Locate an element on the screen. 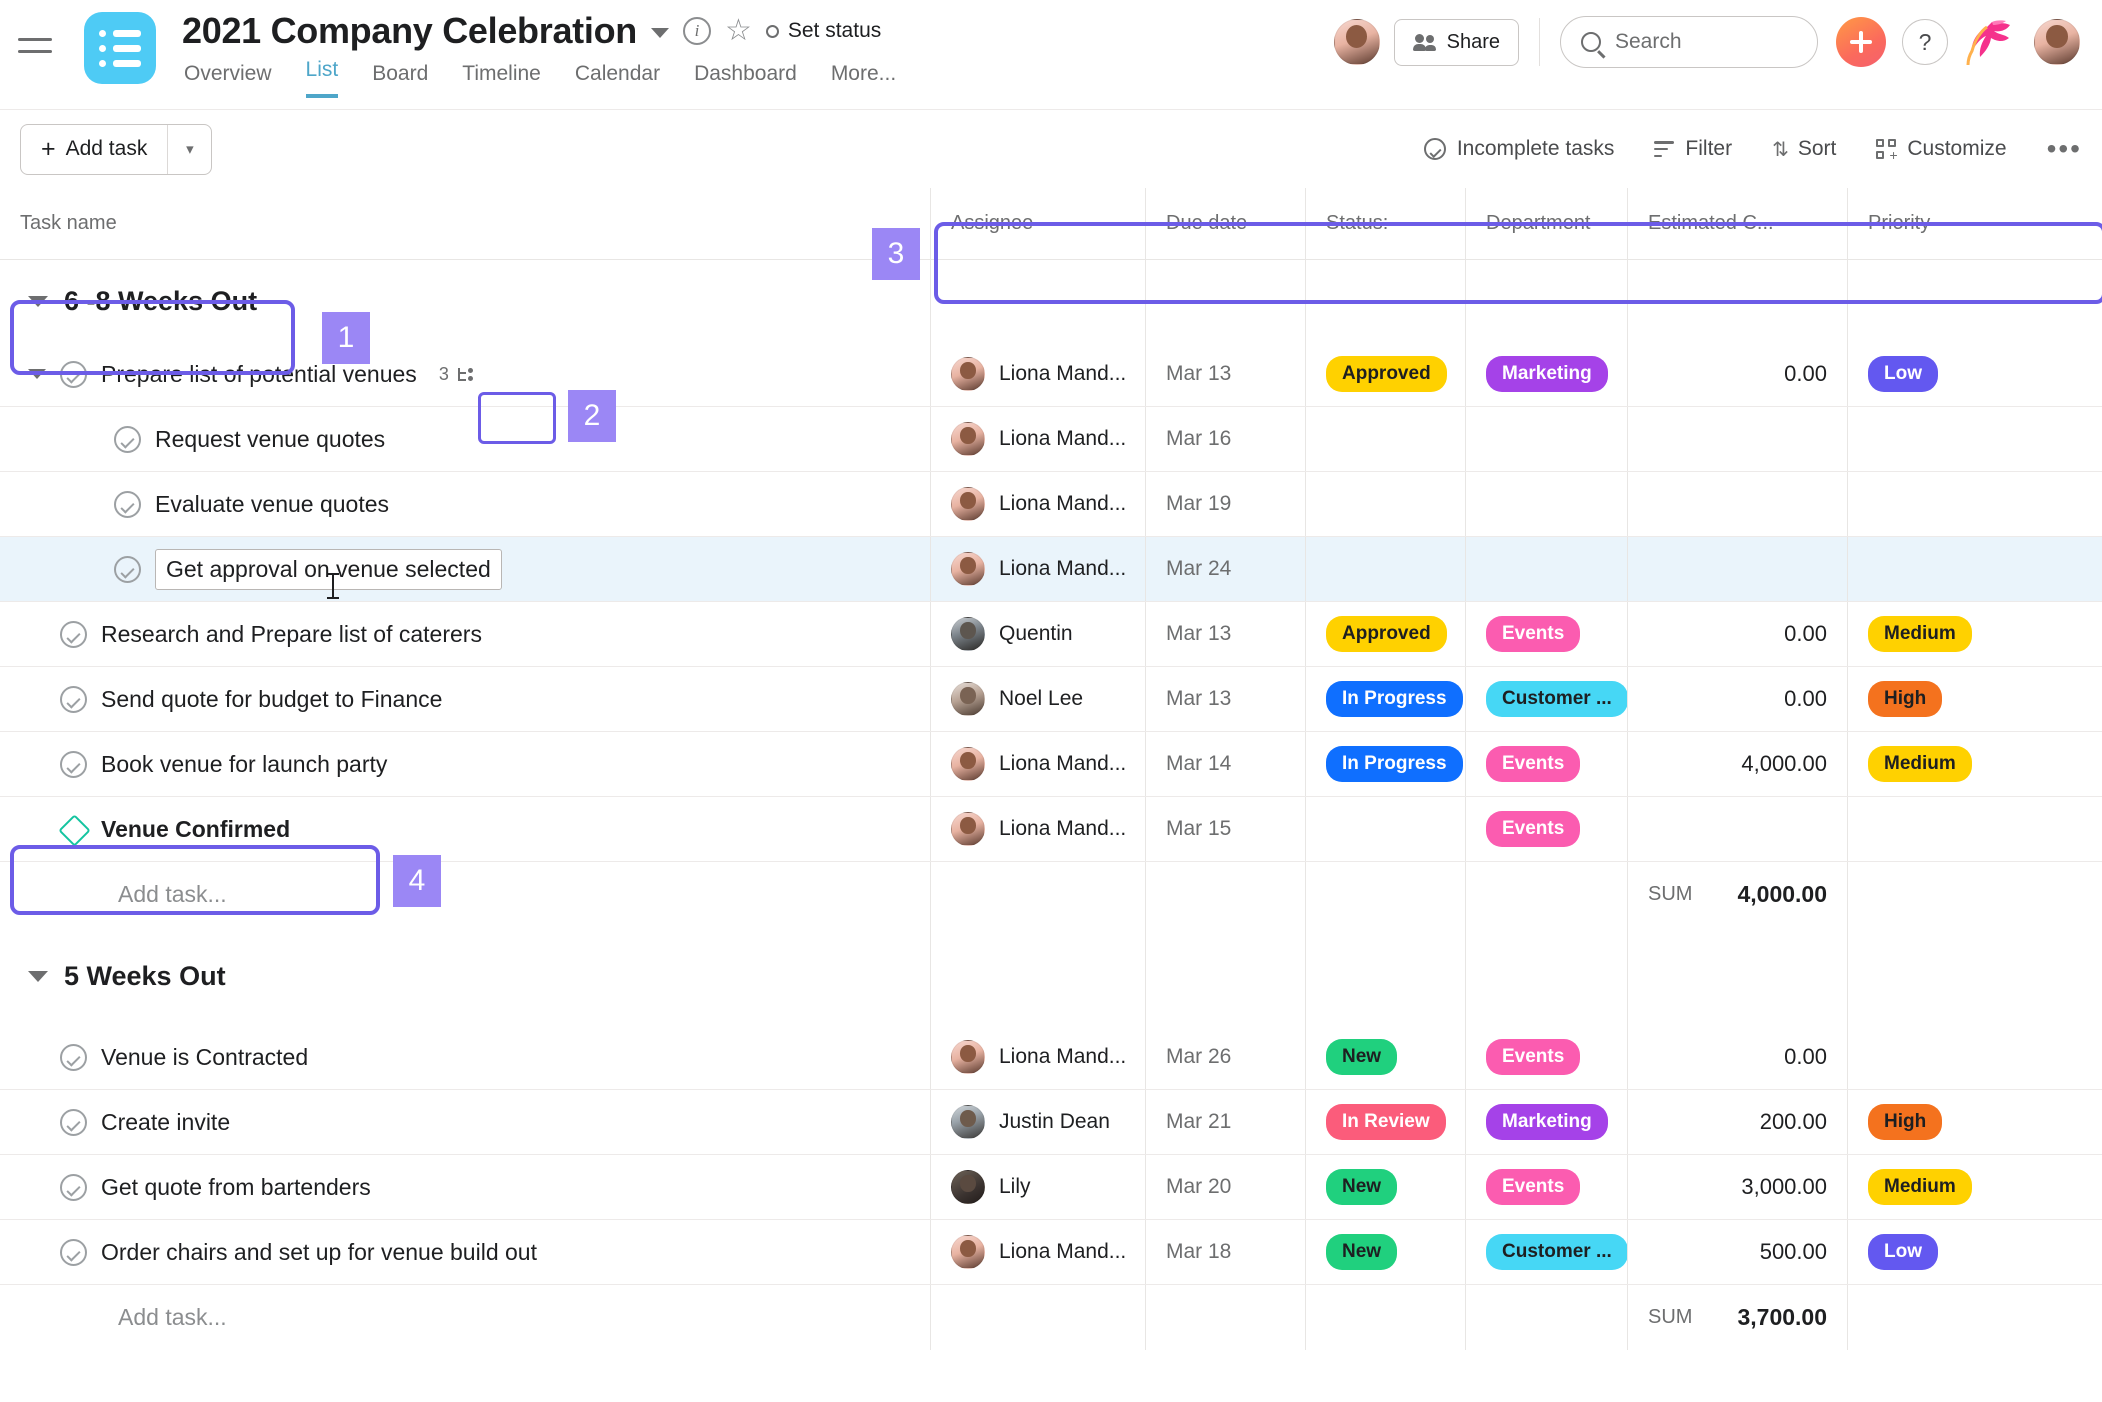 The width and height of the screenshot is (2102, 1402). estimated-cost-cell: 200.00 is located at coordinates (1737, 1122).